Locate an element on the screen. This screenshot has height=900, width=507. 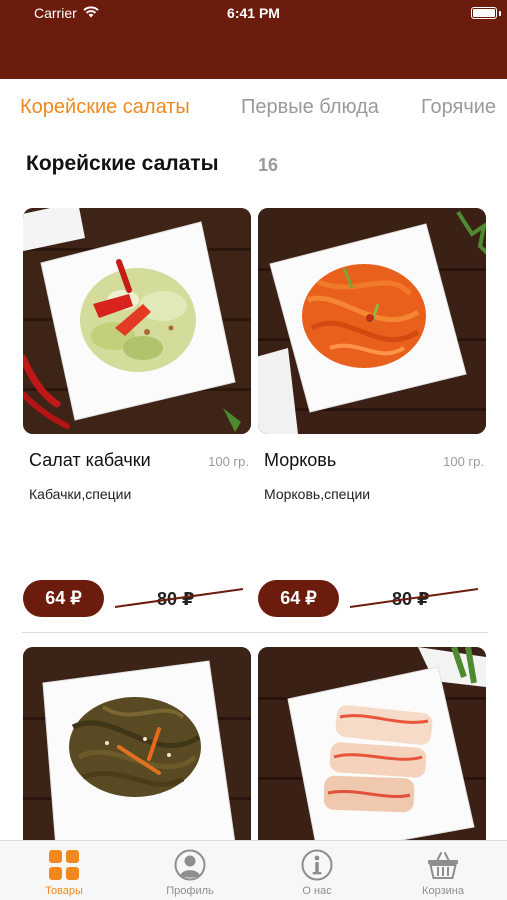
section-count: 16 is located at coordinates (268, 165).